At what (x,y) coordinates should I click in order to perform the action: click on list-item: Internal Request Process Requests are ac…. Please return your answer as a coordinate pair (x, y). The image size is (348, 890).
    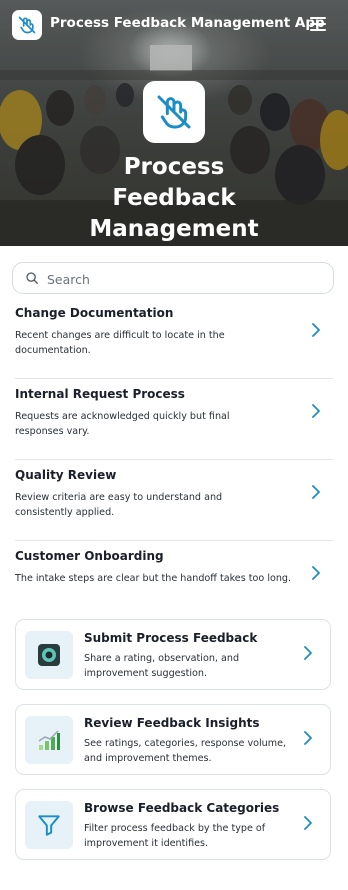
    Looking at the image, I should click on (174, 419).